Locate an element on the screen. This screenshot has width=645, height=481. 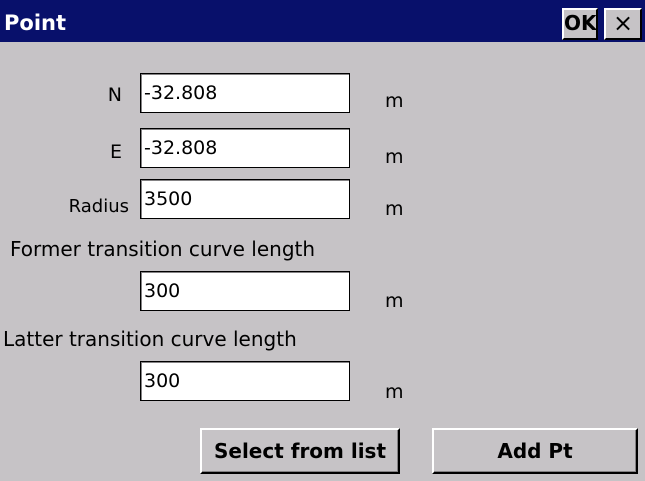
select-from-list-button: Select from list is located at coordinates (300, 451).